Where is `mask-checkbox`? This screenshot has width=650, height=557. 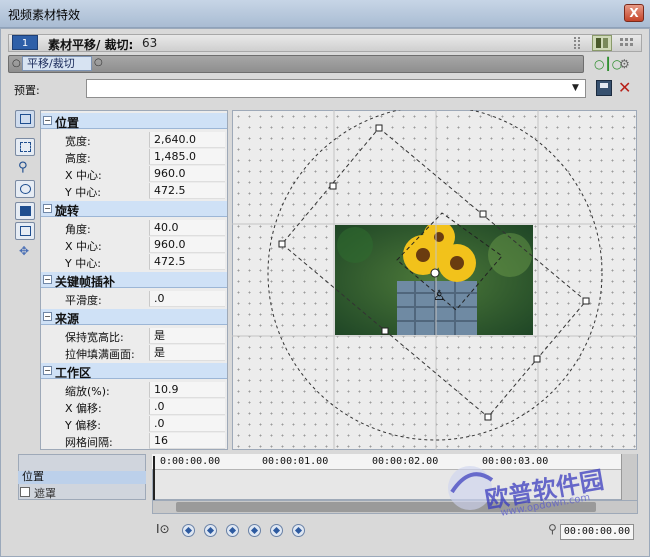
mask-checkbox is located at coordinates (25, 492).